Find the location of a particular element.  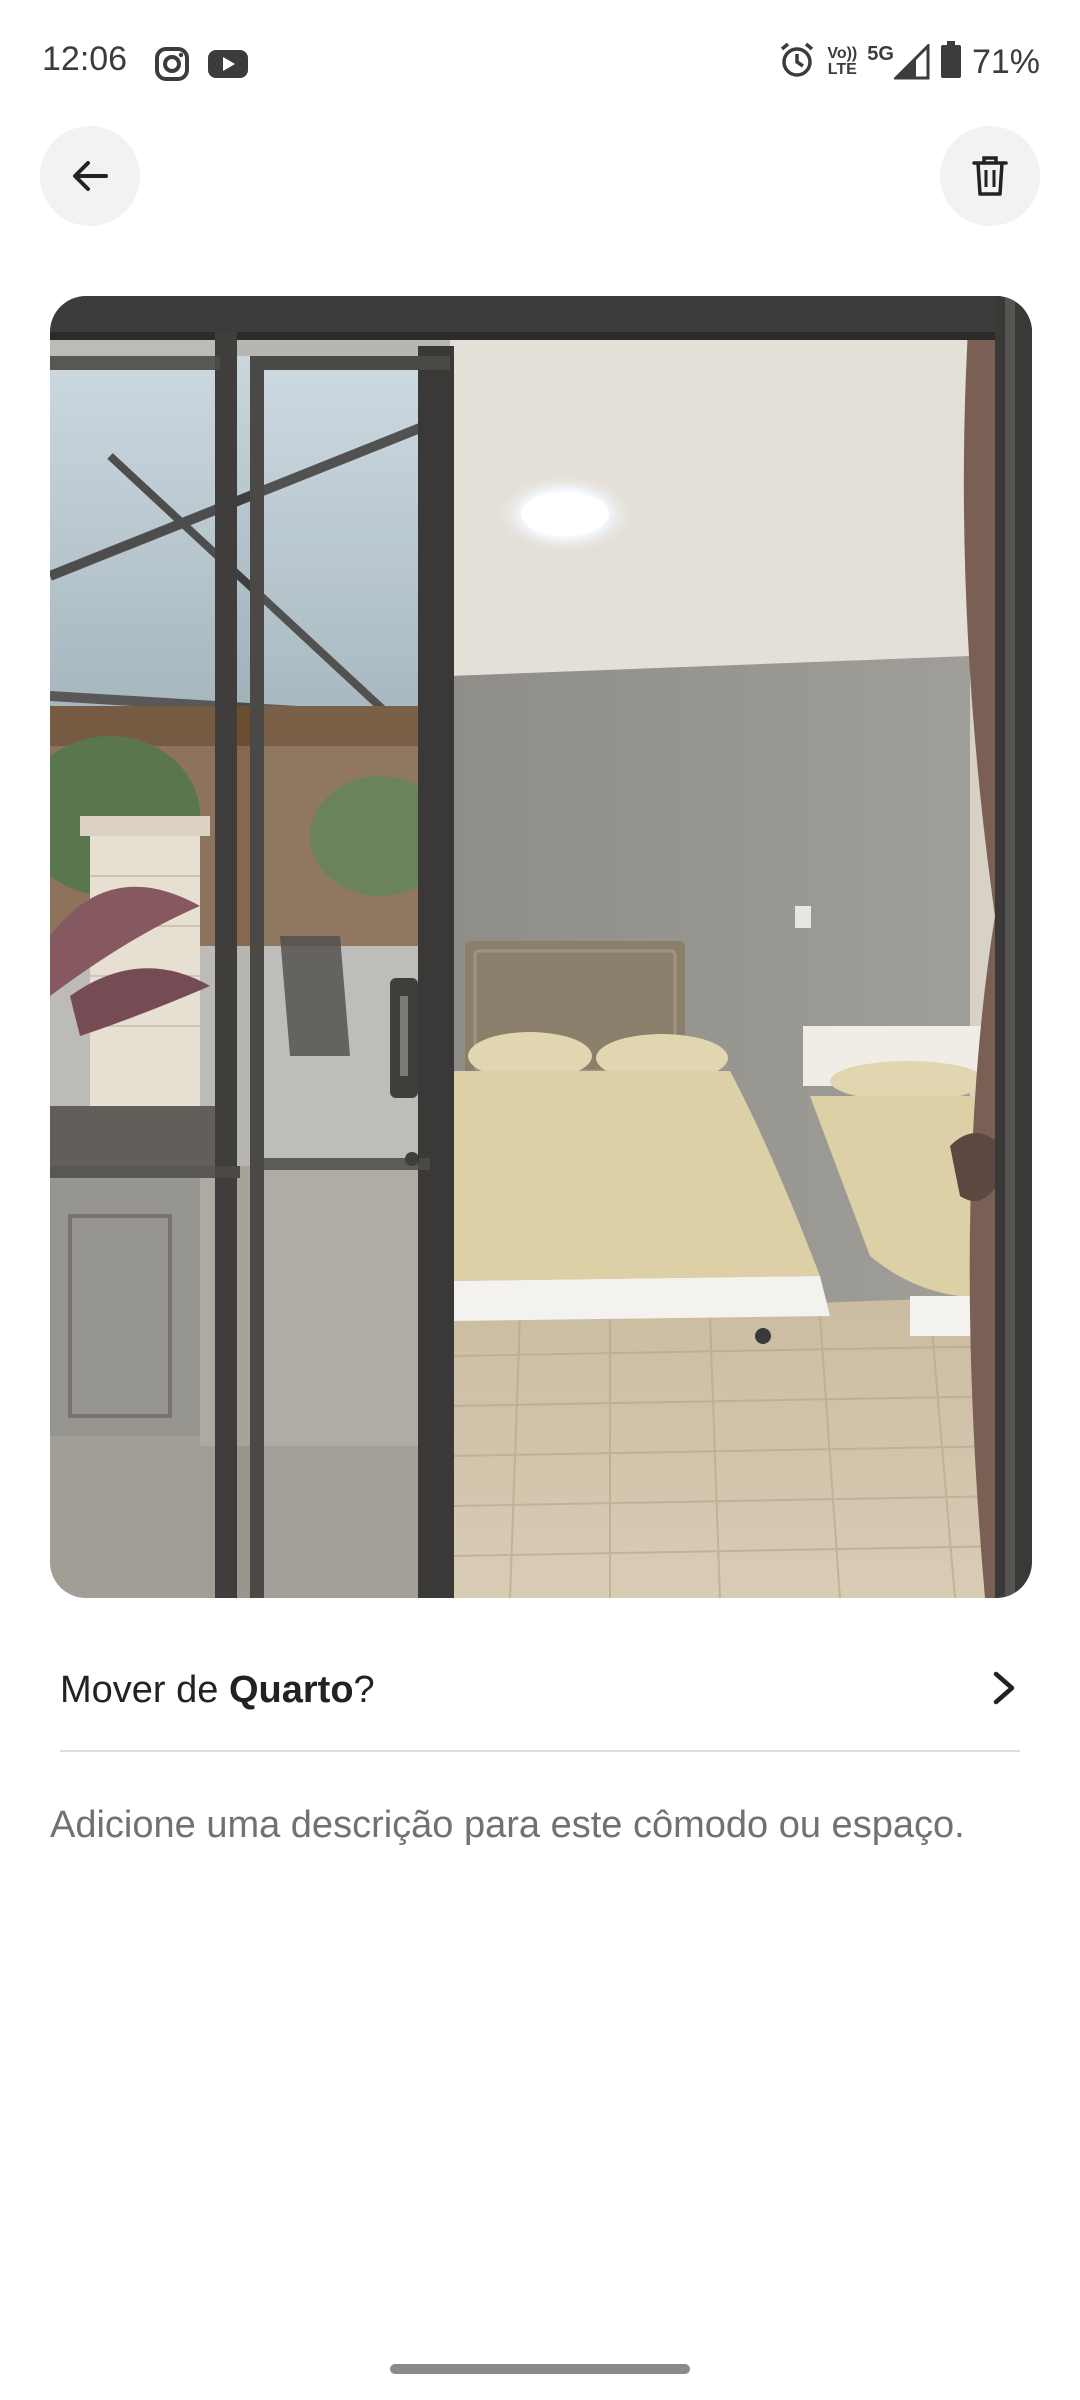

battery-percent: 71% is located at coordinates (1005, 61).